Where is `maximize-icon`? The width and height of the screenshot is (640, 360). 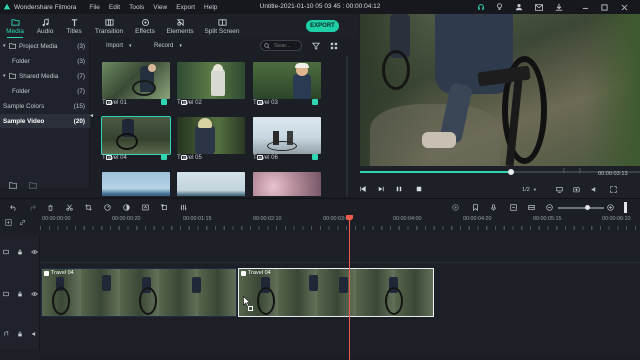
maximize-icon is located at coordinates (604, 7).